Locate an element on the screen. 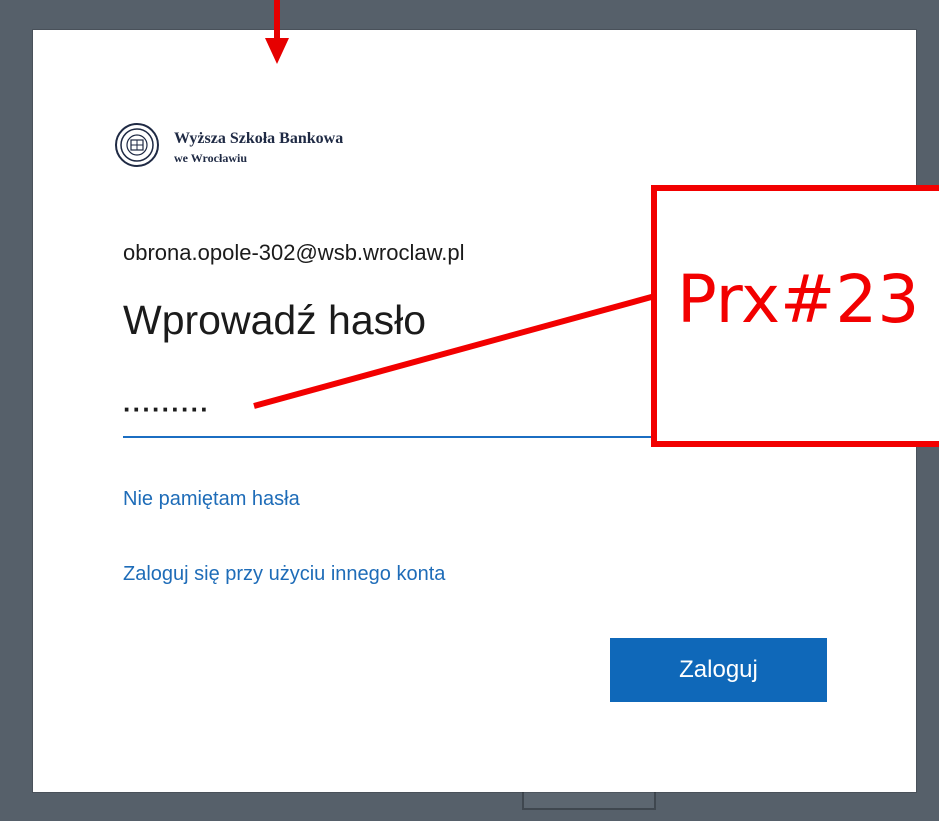 The width and height of the screenshot is (939, 821). annotation-callout: Prx#23 is located at coordinates (795, 316).